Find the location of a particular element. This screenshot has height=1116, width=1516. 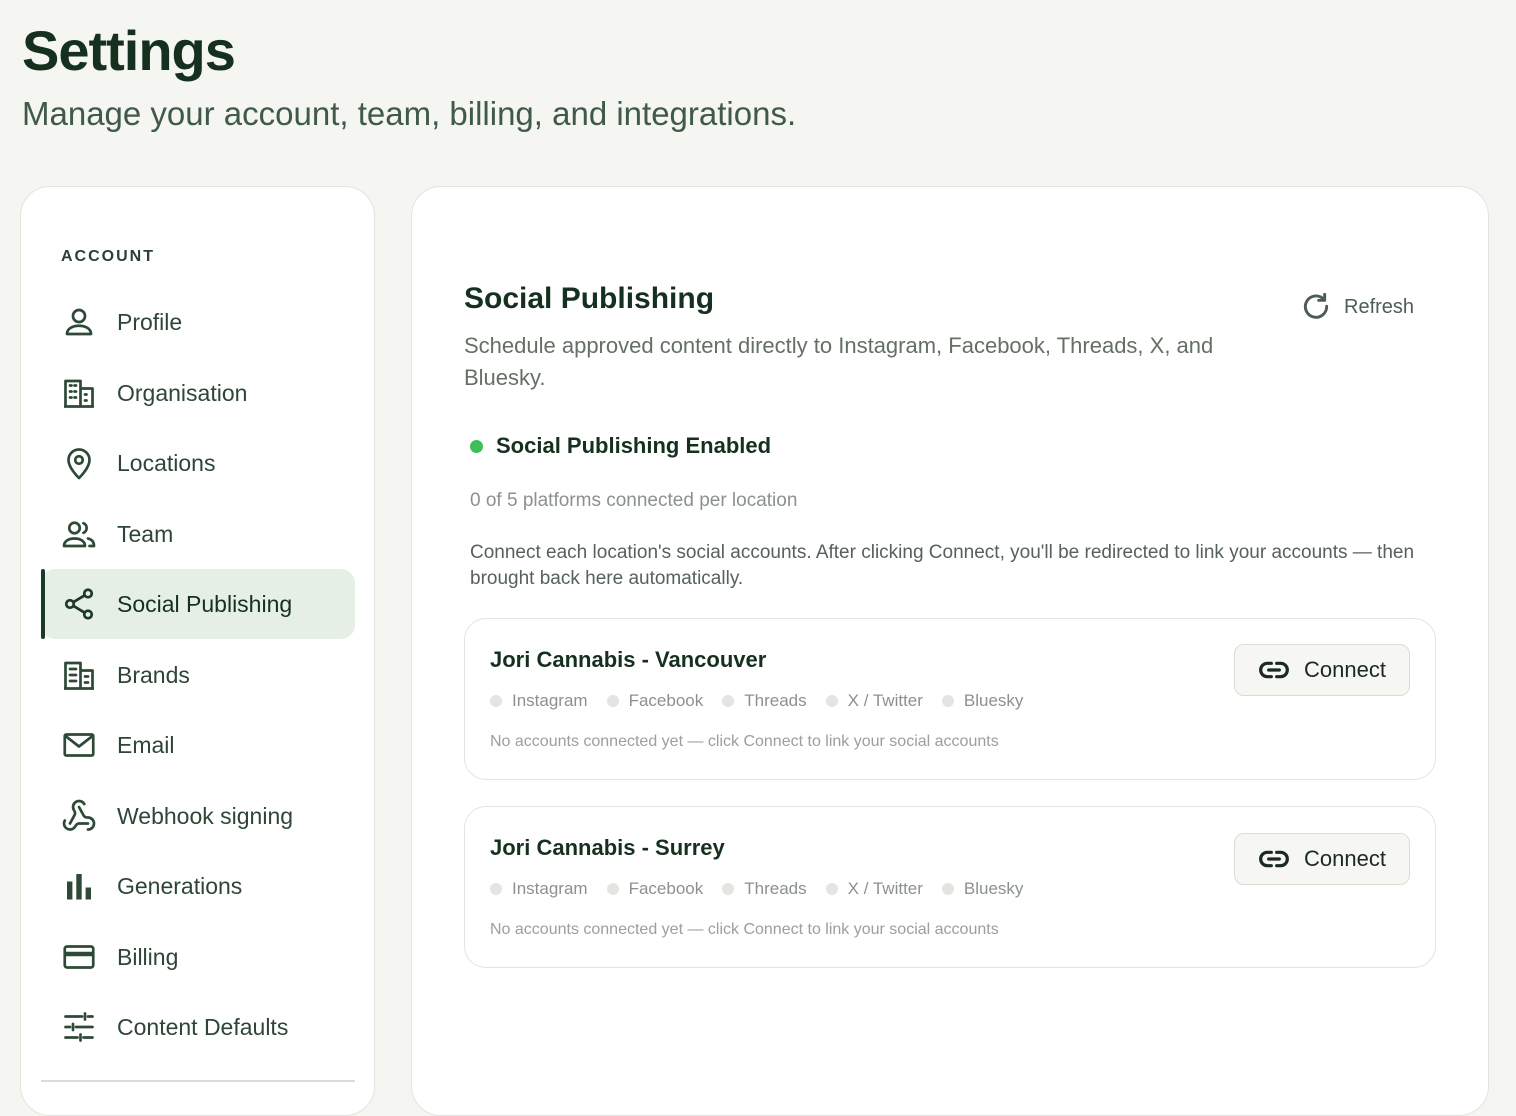

sidebar-item-webhook-signing: Webhook signing is located at coordinates (198, 816).